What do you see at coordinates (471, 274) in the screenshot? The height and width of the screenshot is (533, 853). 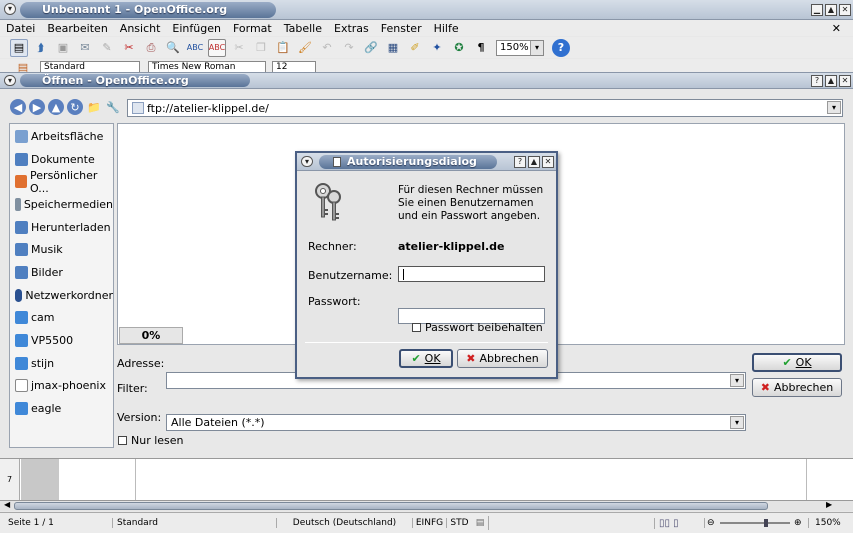 I see `username-input` at bounding box center [471, 274].